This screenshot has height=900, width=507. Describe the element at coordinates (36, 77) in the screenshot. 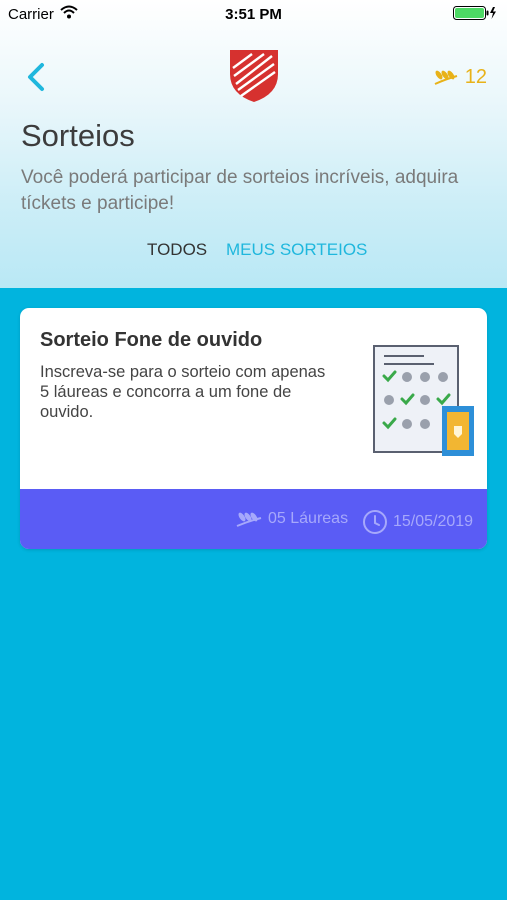

I see `back-chevron-icon` at that location.